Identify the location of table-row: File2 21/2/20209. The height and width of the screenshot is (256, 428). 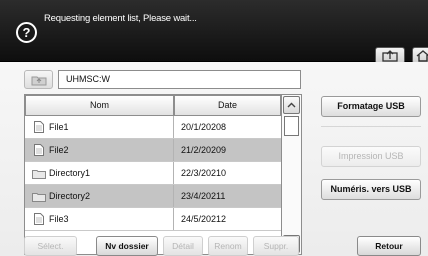
(153, 150).